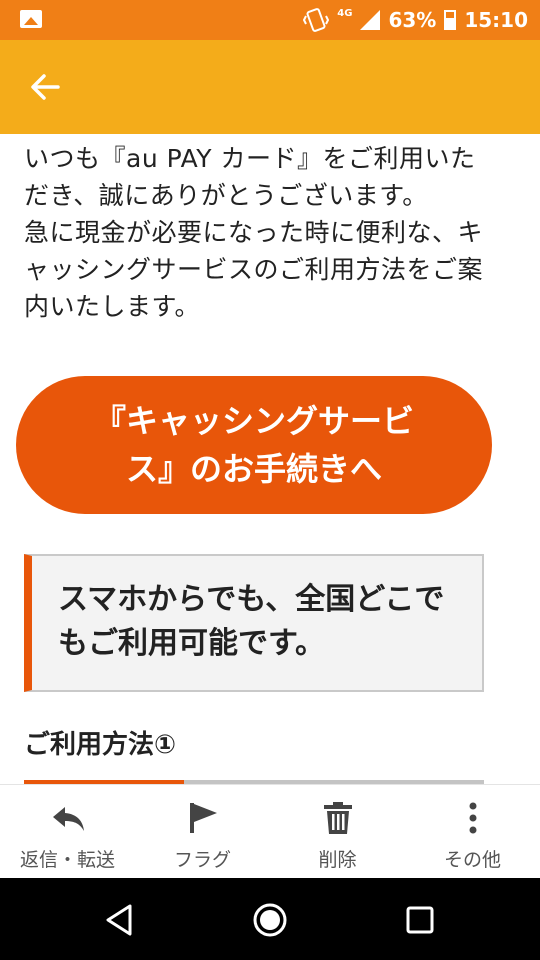  I want to click on arrow-left-icon, so click(45, 87).